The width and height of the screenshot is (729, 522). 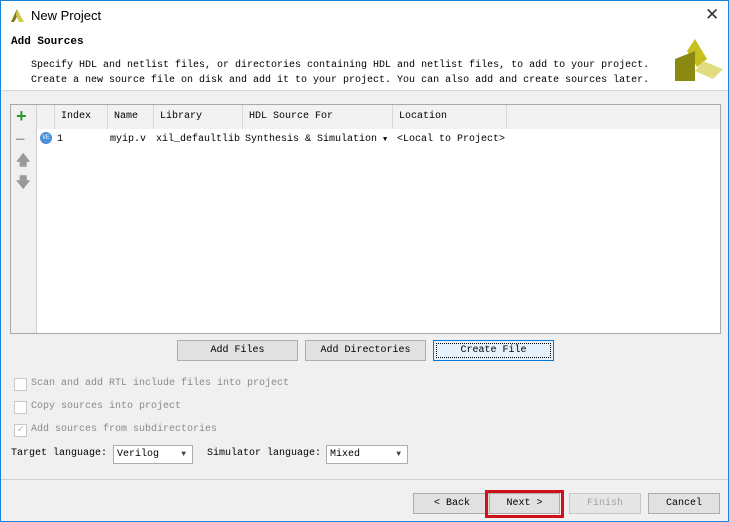 What do you see at coordinates (24, 219) in the screenshot?
I see `table-toolbar: + — 🡅 🡇` at bounding box center [24, 219].